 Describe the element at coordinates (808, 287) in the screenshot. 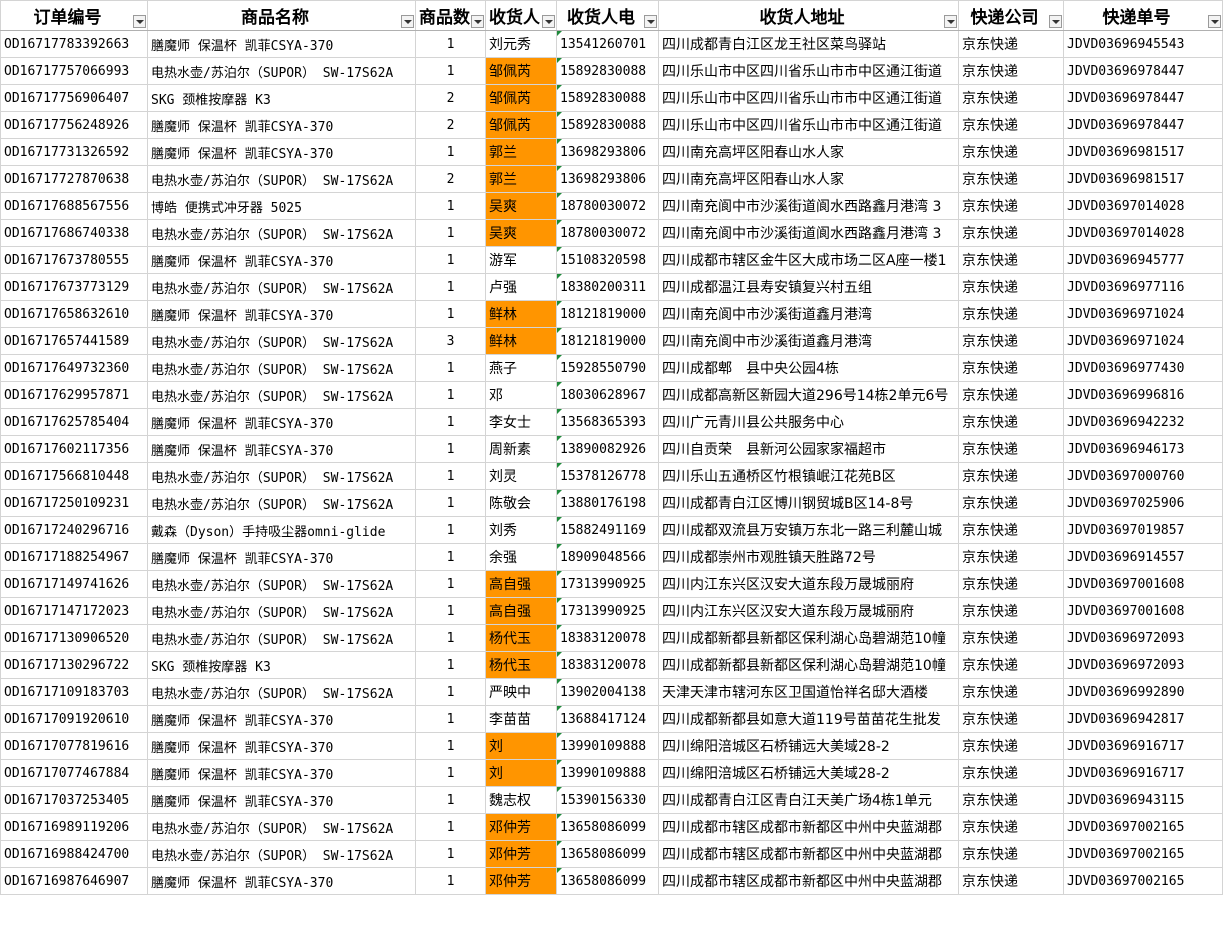

I see `recipient-address-cell: 四川成都温江县寿安镇复兴村五组` at that location.